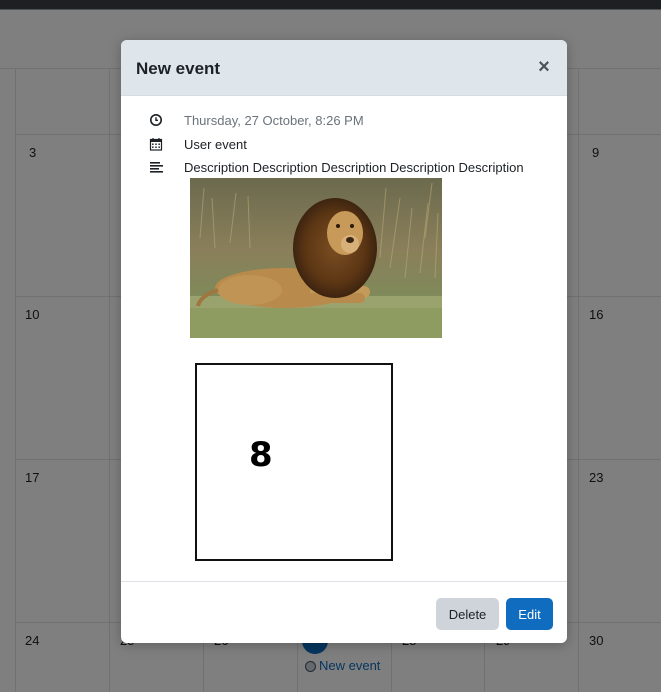  I want to click on calendar-icon, so click(156, 144).